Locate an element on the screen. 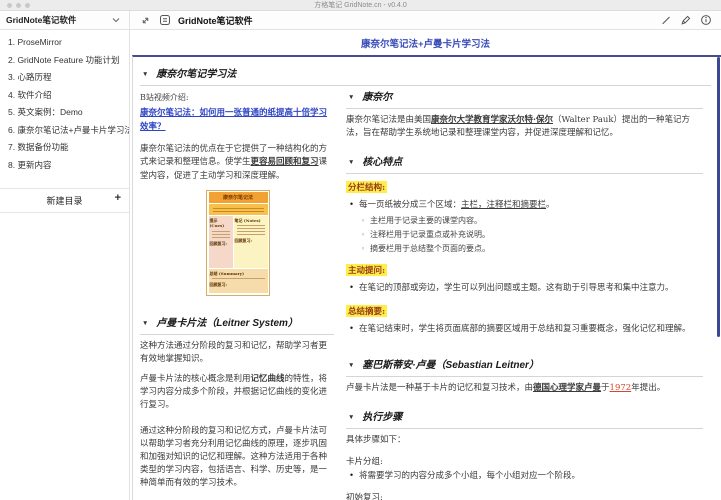 The image size is (721, 500). section-heading-label: 执行步骤 is located at coordinates (382, 417).